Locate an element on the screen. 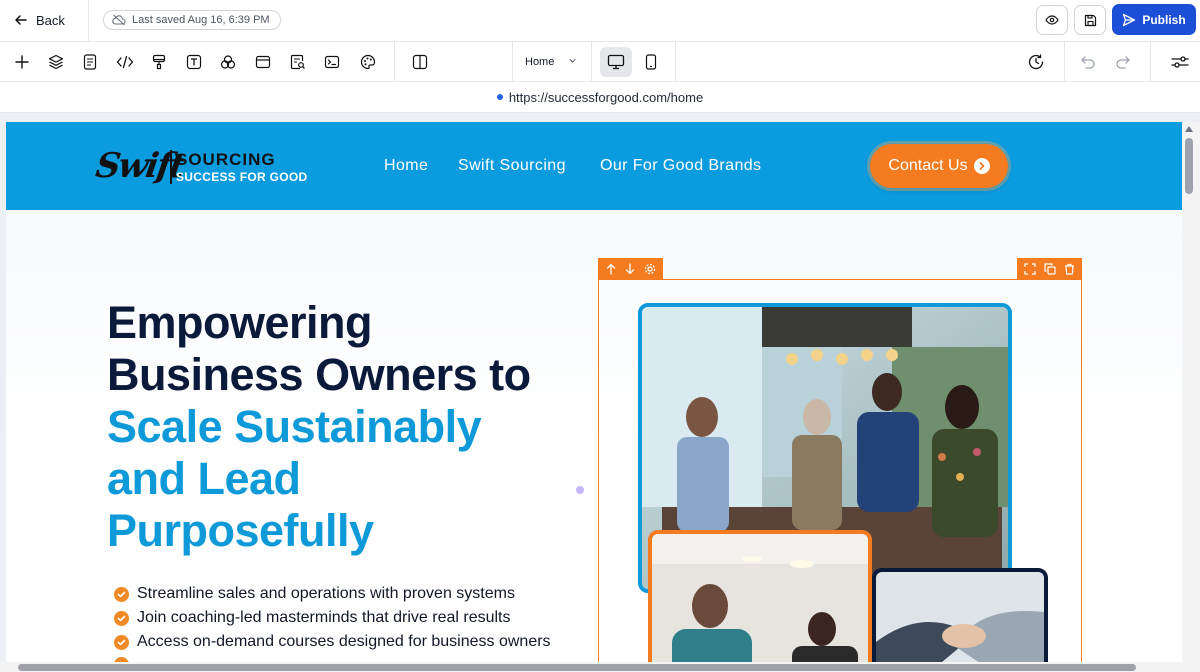  chevron-down-icon is located at coordinates (572, 60).